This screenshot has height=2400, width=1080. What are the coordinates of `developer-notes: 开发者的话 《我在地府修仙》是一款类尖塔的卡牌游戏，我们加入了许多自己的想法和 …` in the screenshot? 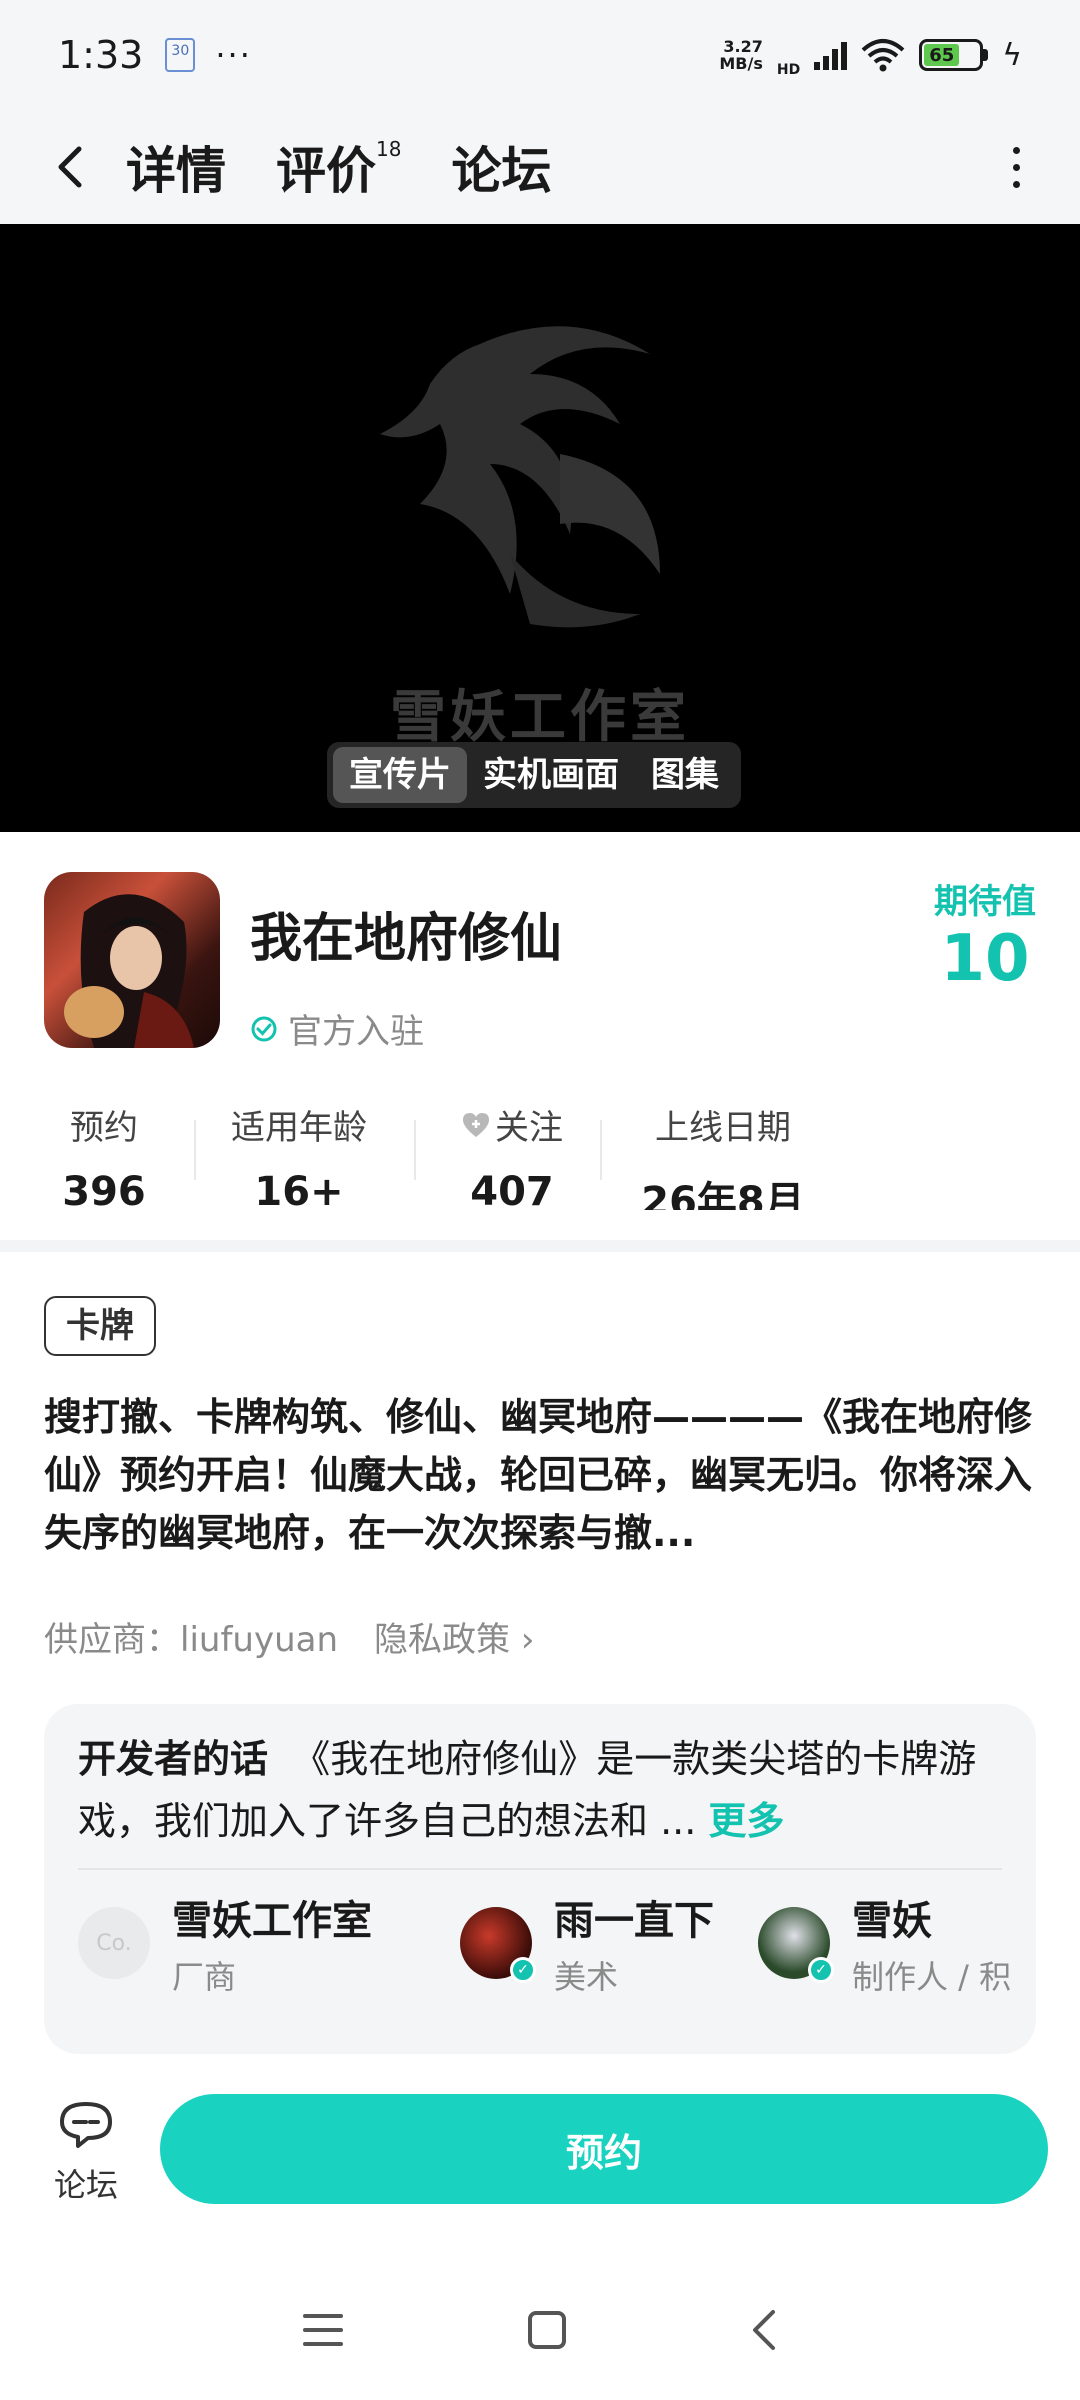 It's located at (527, 1790).